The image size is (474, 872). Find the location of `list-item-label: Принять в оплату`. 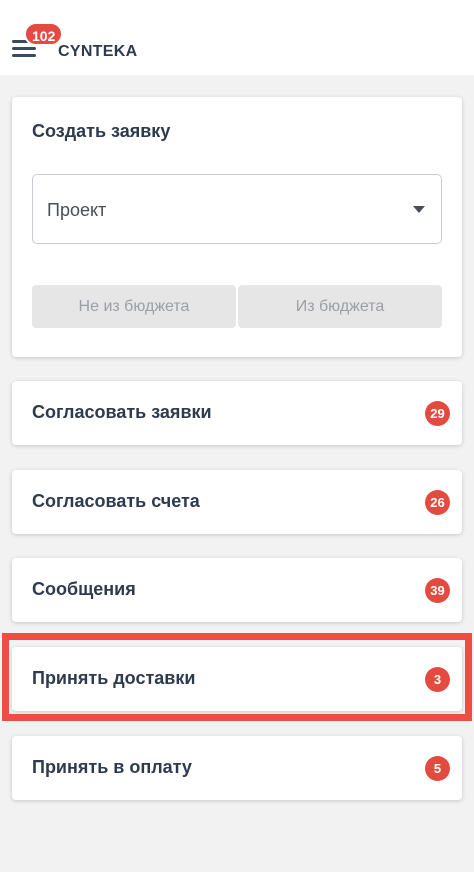

list-item-label: Принять в оплату is located at coordinates (112, 767).